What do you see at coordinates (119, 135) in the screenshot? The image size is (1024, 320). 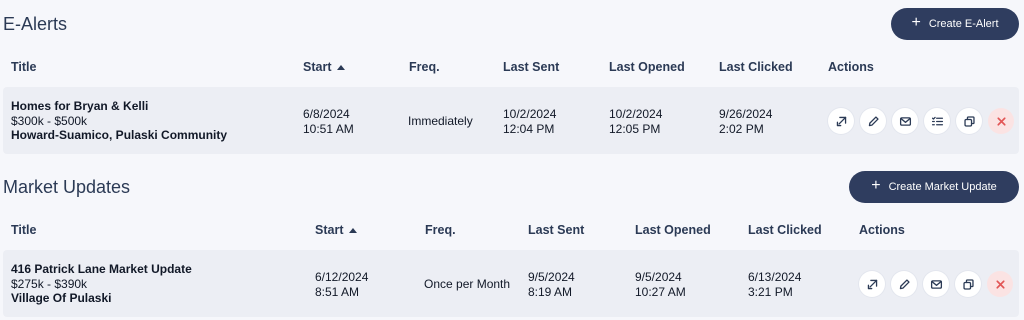 I see `row-area: Howard-Suamico, Pulaski Community` at bounding box center [119, 135].